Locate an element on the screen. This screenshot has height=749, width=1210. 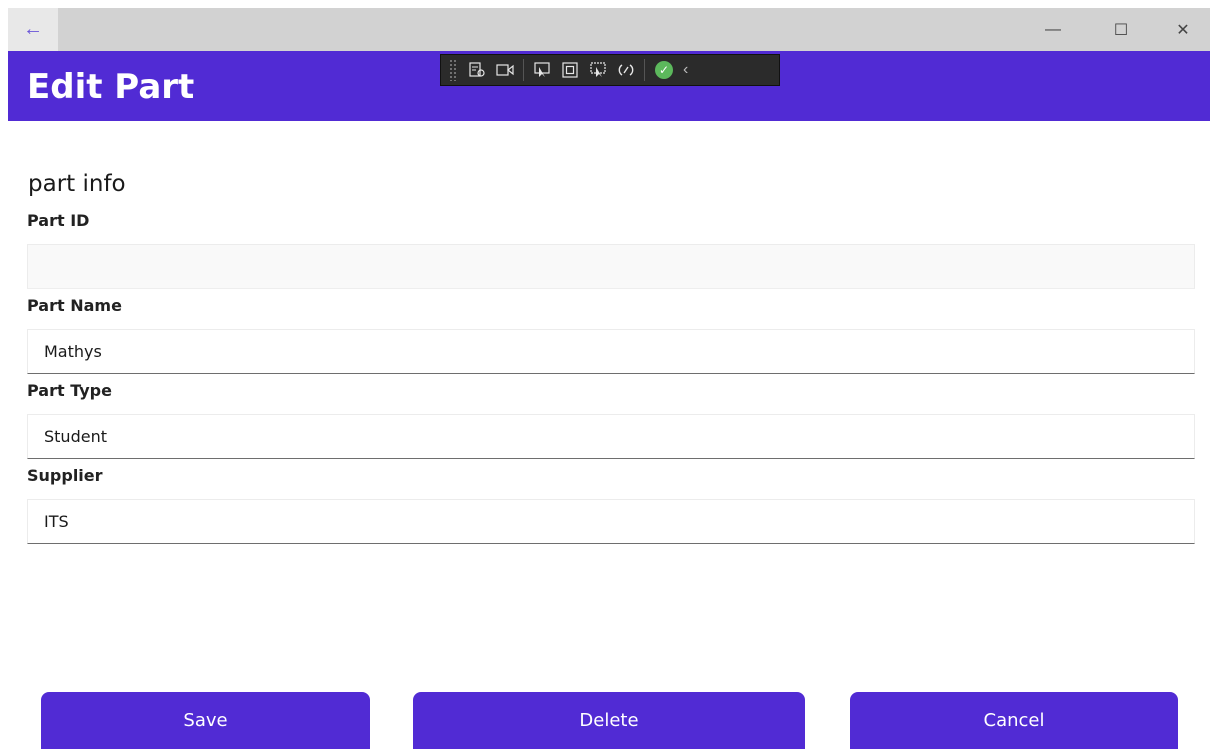
part-name-input is located at coordinates (611, 351).